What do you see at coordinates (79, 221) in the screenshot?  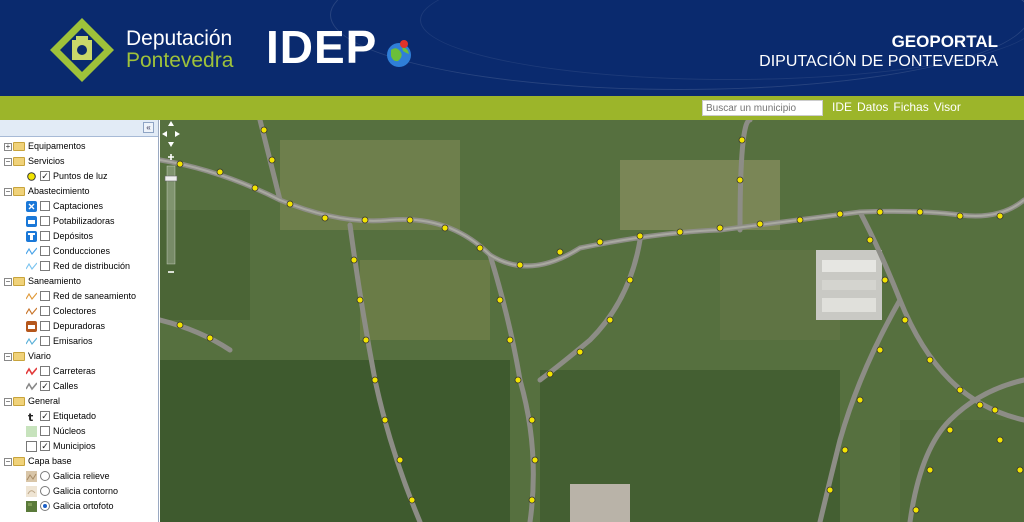 I see `layer-item-potabilizadoras: Potabilizadoras` at bounding box center [79, 221].